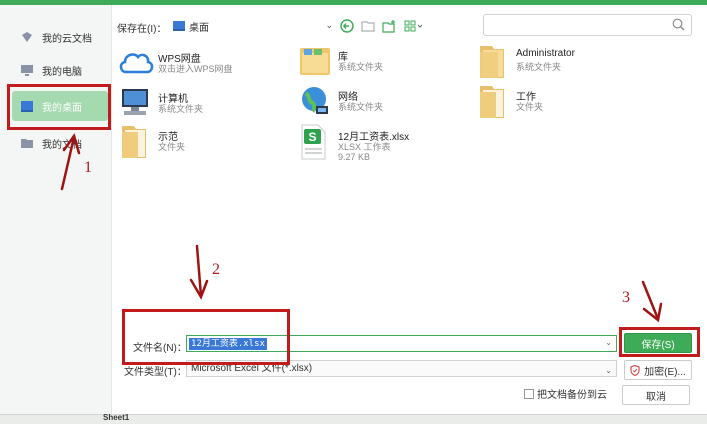 Image resolution: width=707 pixels, height=424 pixels. What do you see at coordinates (199, 28) in the screenshot?
I see `location-value: 桌面` at bounding box center [199, 28].